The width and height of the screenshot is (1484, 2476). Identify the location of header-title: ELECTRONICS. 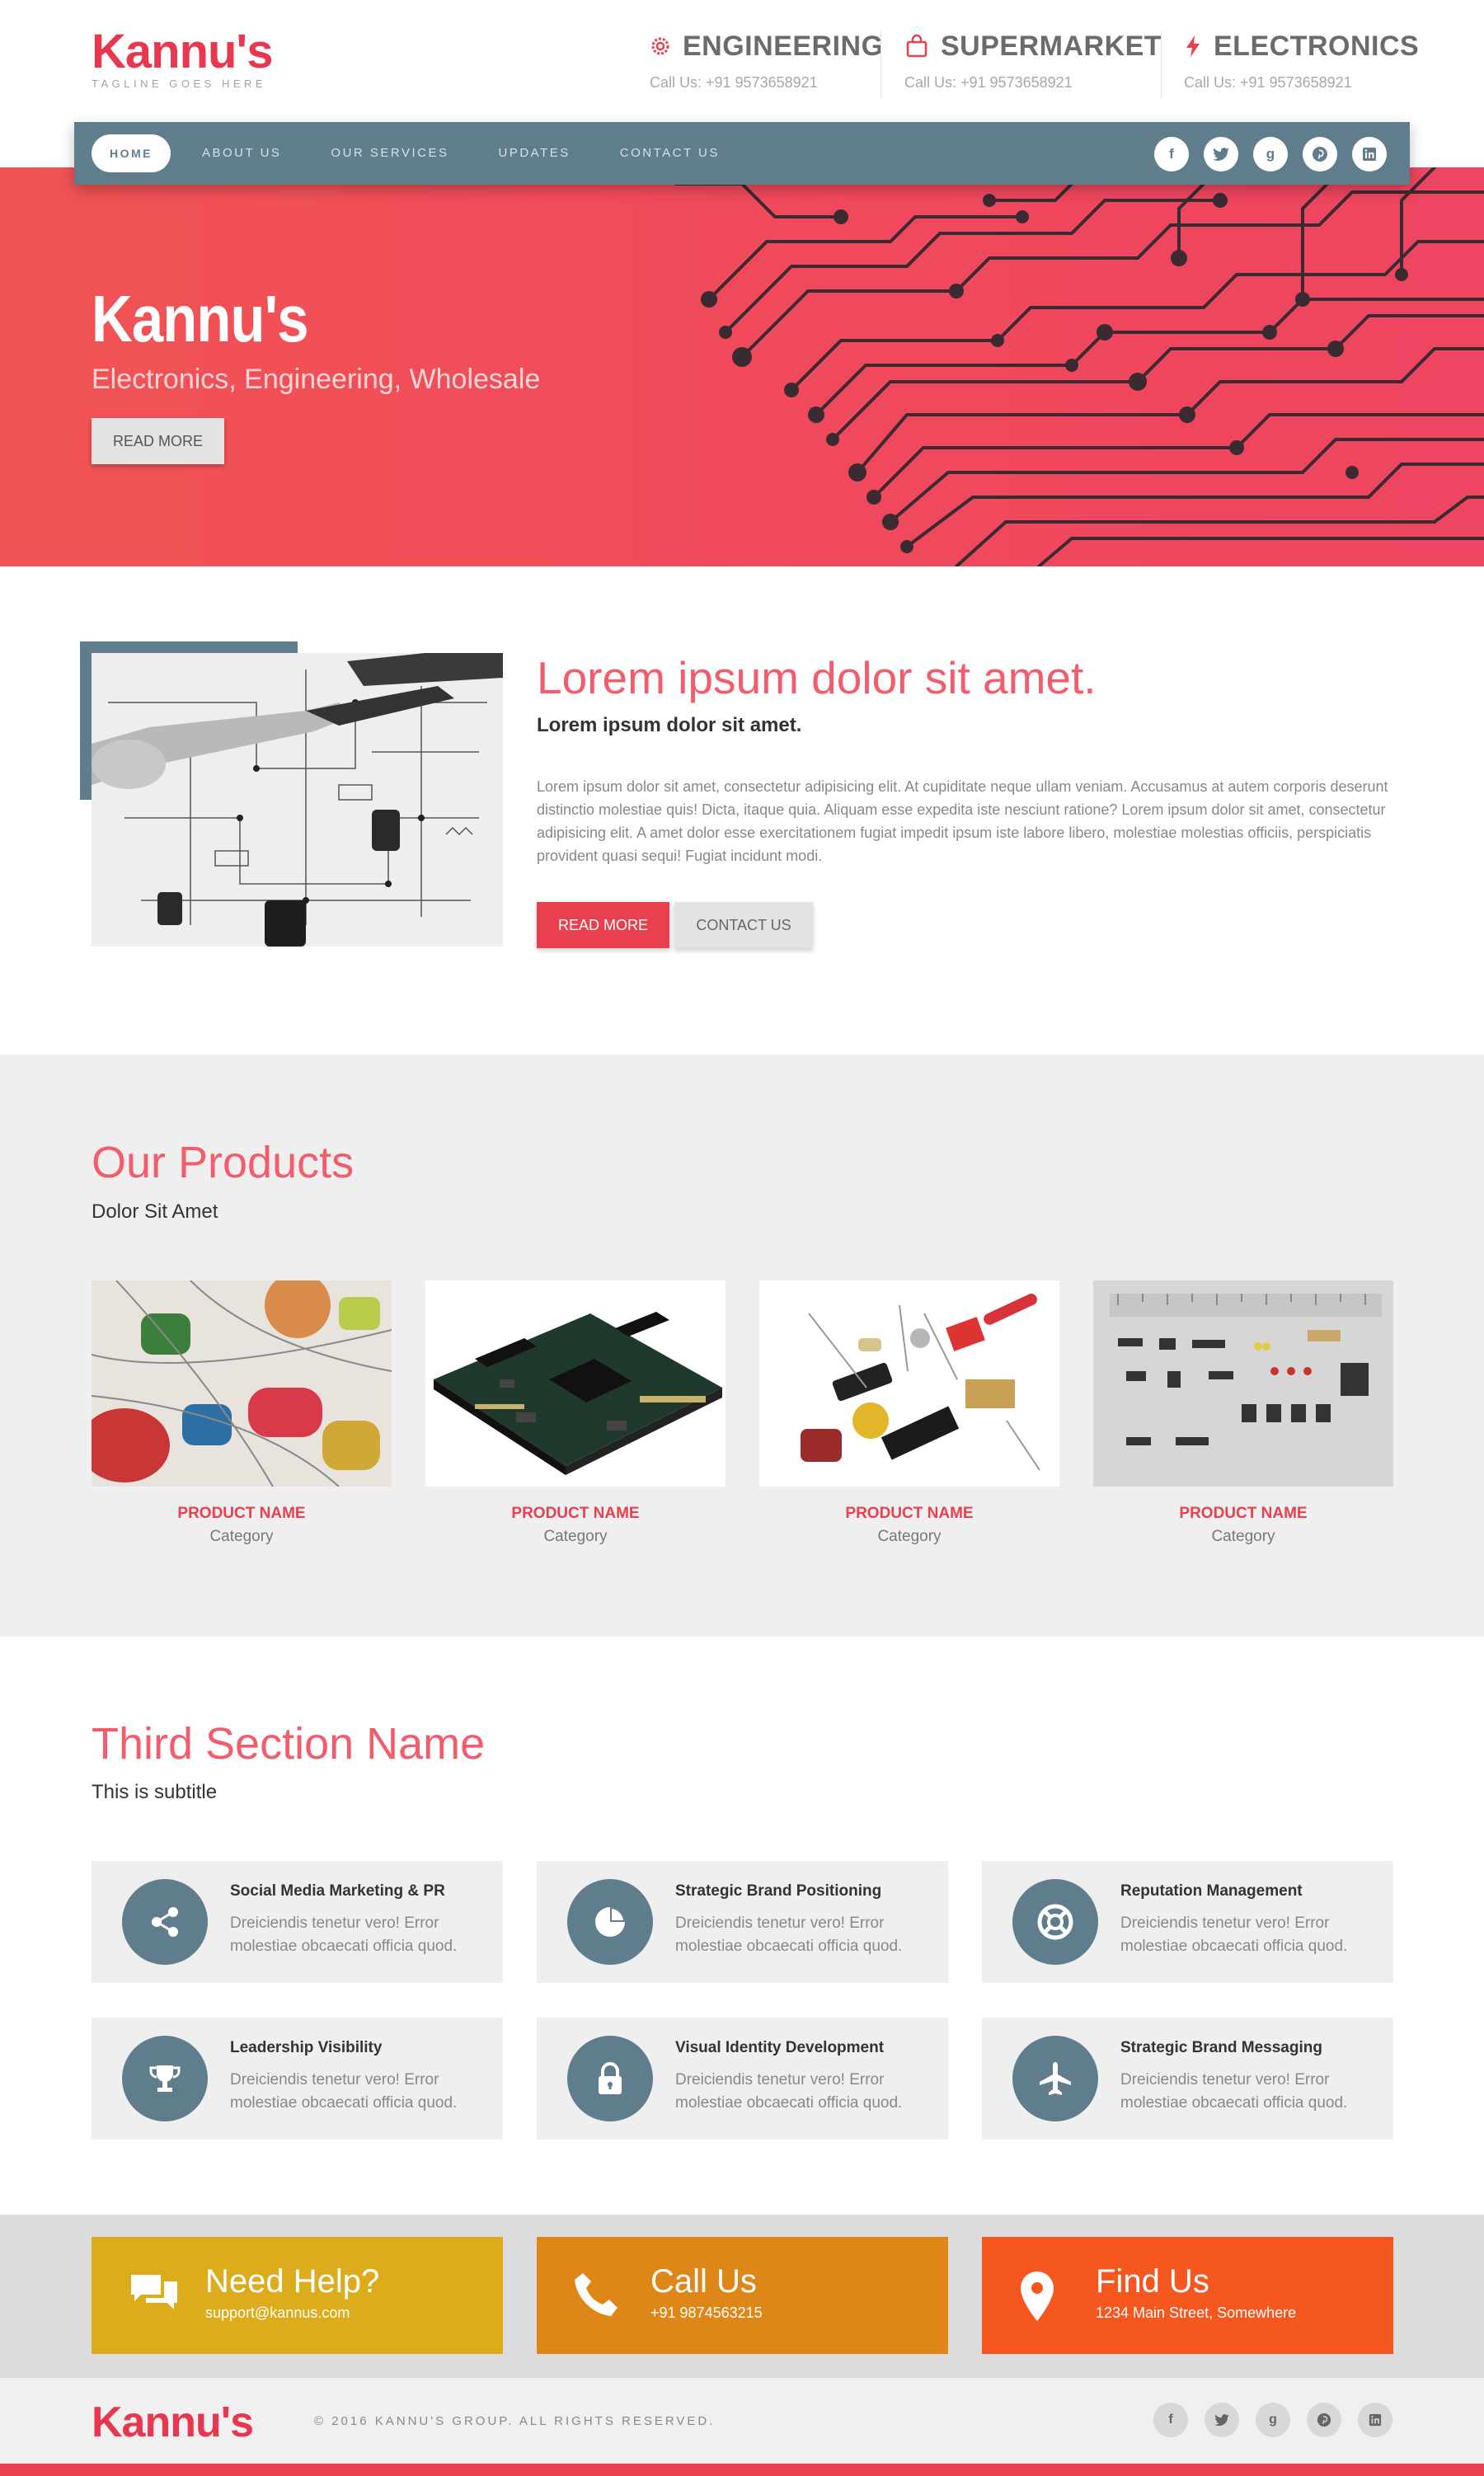
(1317, 46).